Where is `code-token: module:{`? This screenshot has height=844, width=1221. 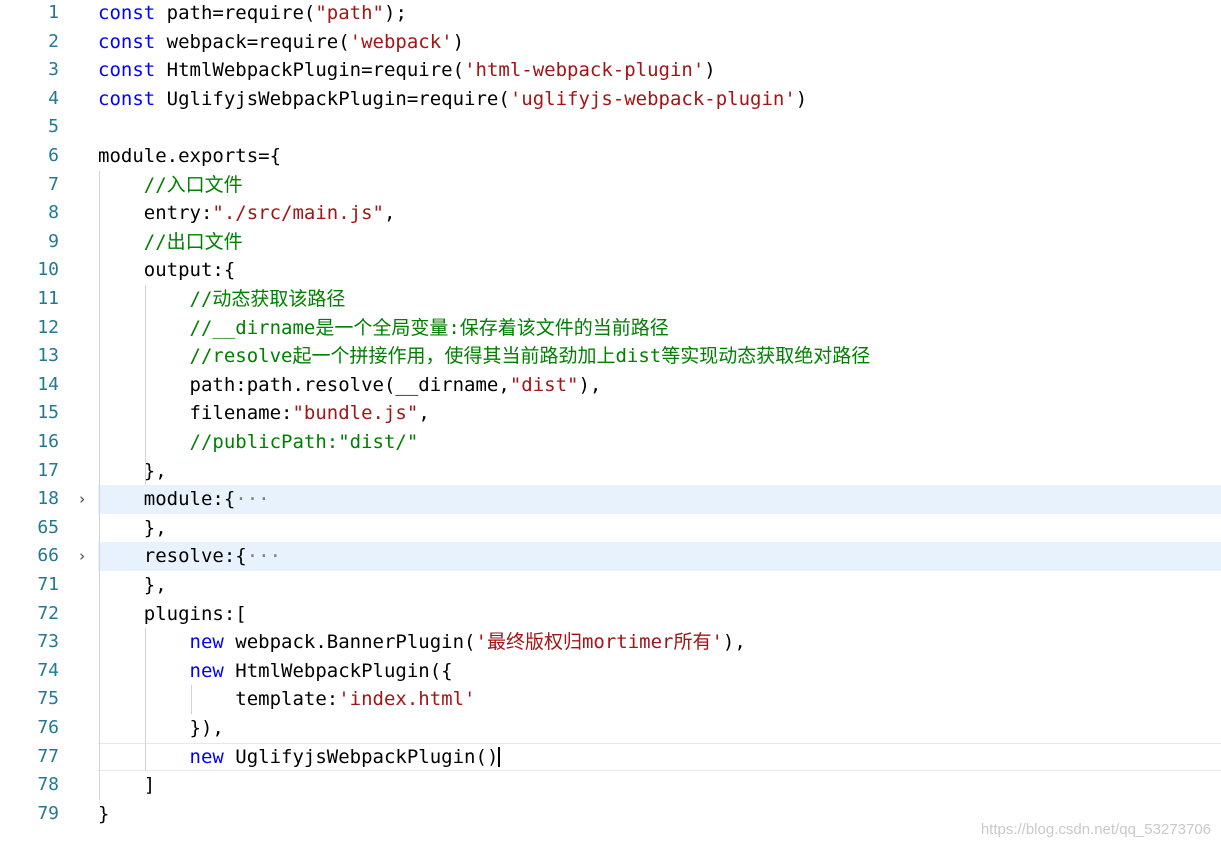 code-token: module:{ is located at coordinates (167, 499).